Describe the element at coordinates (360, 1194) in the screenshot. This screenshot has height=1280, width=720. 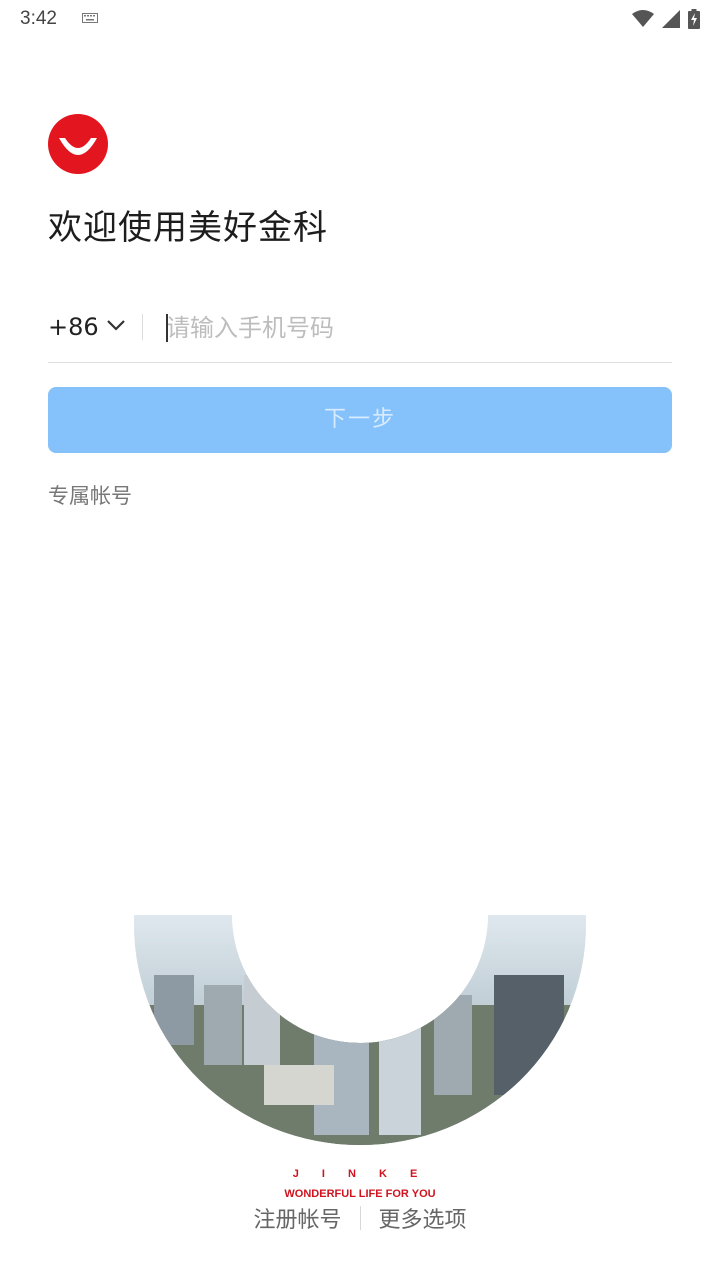
I see `brand-slogan: WONDERFUL LIFE FOR YOU` at that location.